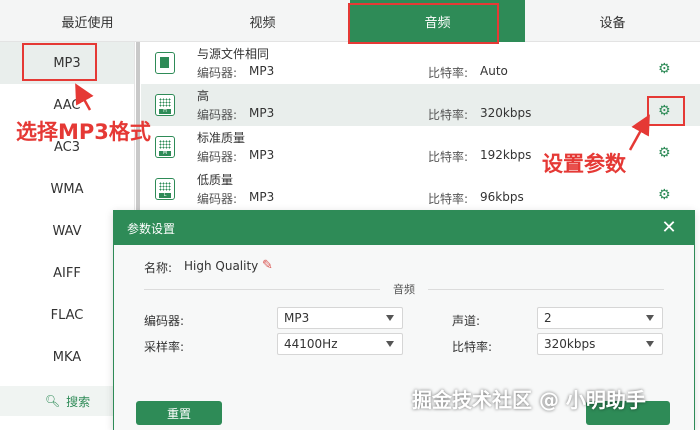 The width and height of the screenshot is (700, 430). What do you see at coordinates (311, 344) in the screenshot?
I see `samplerate-value: 44100Hz` at bounding box center [311, 344].